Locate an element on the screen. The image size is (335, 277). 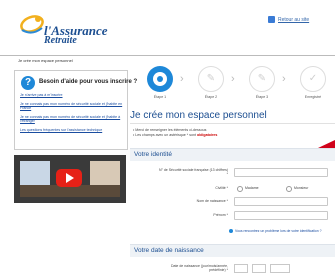
radio-madame-label: Madame is located at coordinates (252, 188).